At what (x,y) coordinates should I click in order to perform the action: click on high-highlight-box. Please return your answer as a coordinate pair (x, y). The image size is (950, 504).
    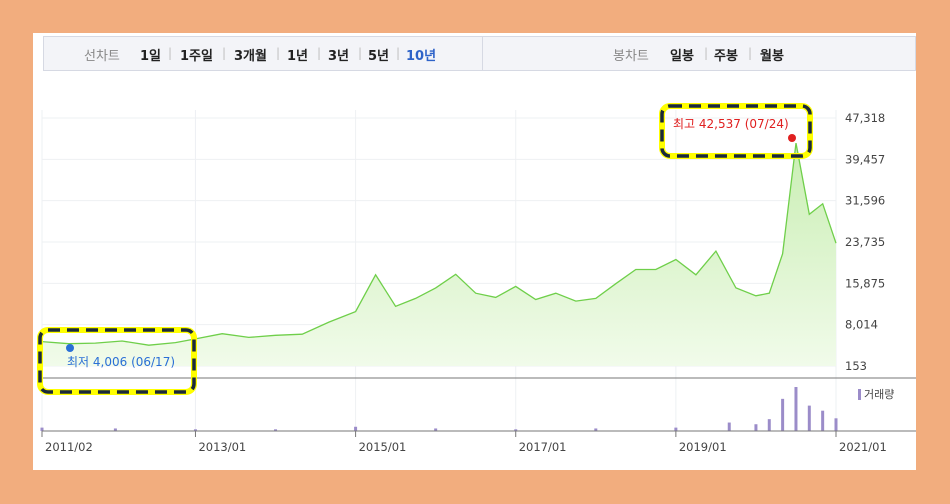
    Looking at the image, I should click on (736, 131).